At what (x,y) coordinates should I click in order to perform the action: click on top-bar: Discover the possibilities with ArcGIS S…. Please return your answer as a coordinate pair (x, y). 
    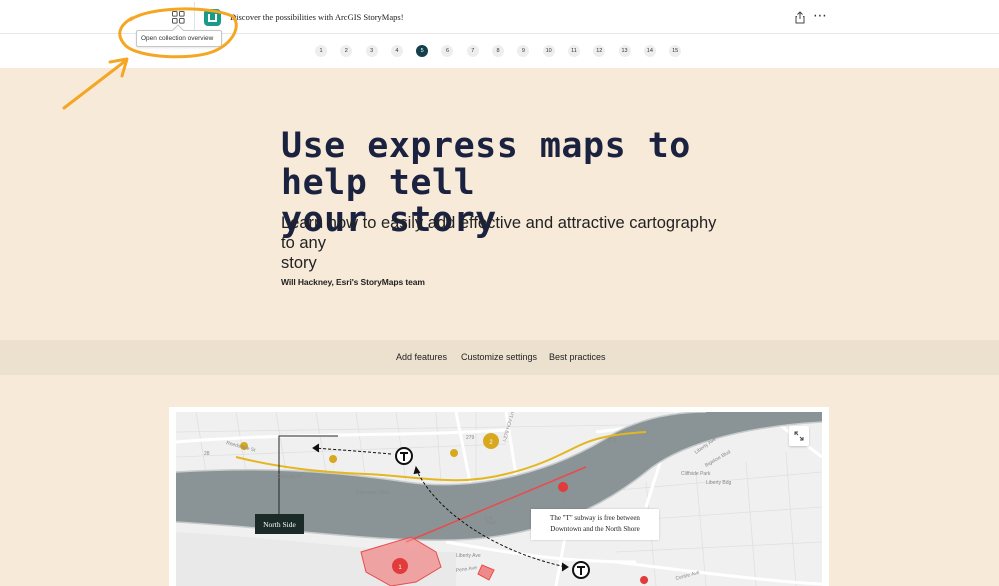
    Looking at the image, I should click on (499, 17).